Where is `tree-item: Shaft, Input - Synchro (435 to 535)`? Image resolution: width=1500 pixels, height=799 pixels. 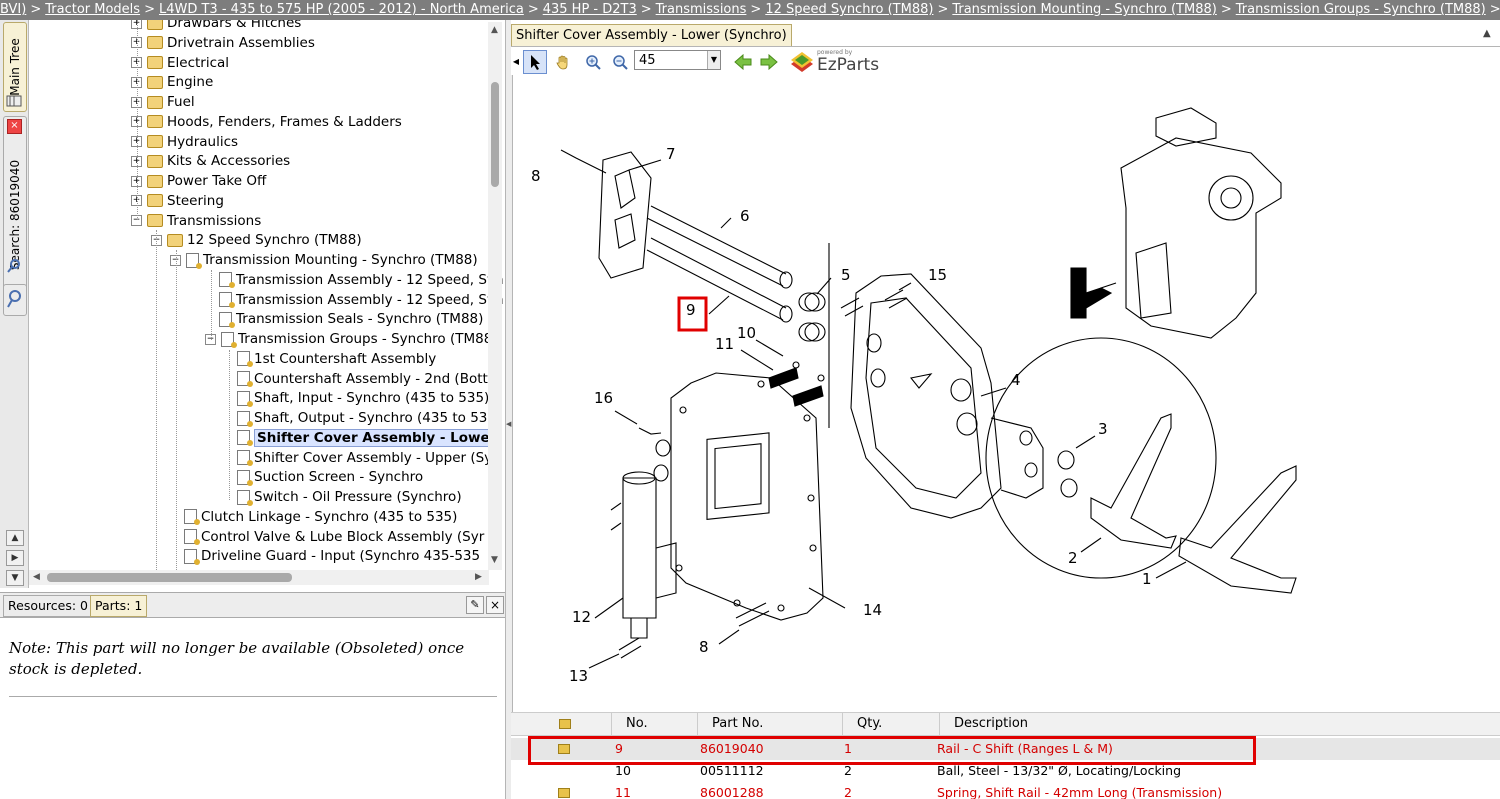
tree-item: Shaft, Input - Synchro (435 to 535) is located at coordinates (363, 398).